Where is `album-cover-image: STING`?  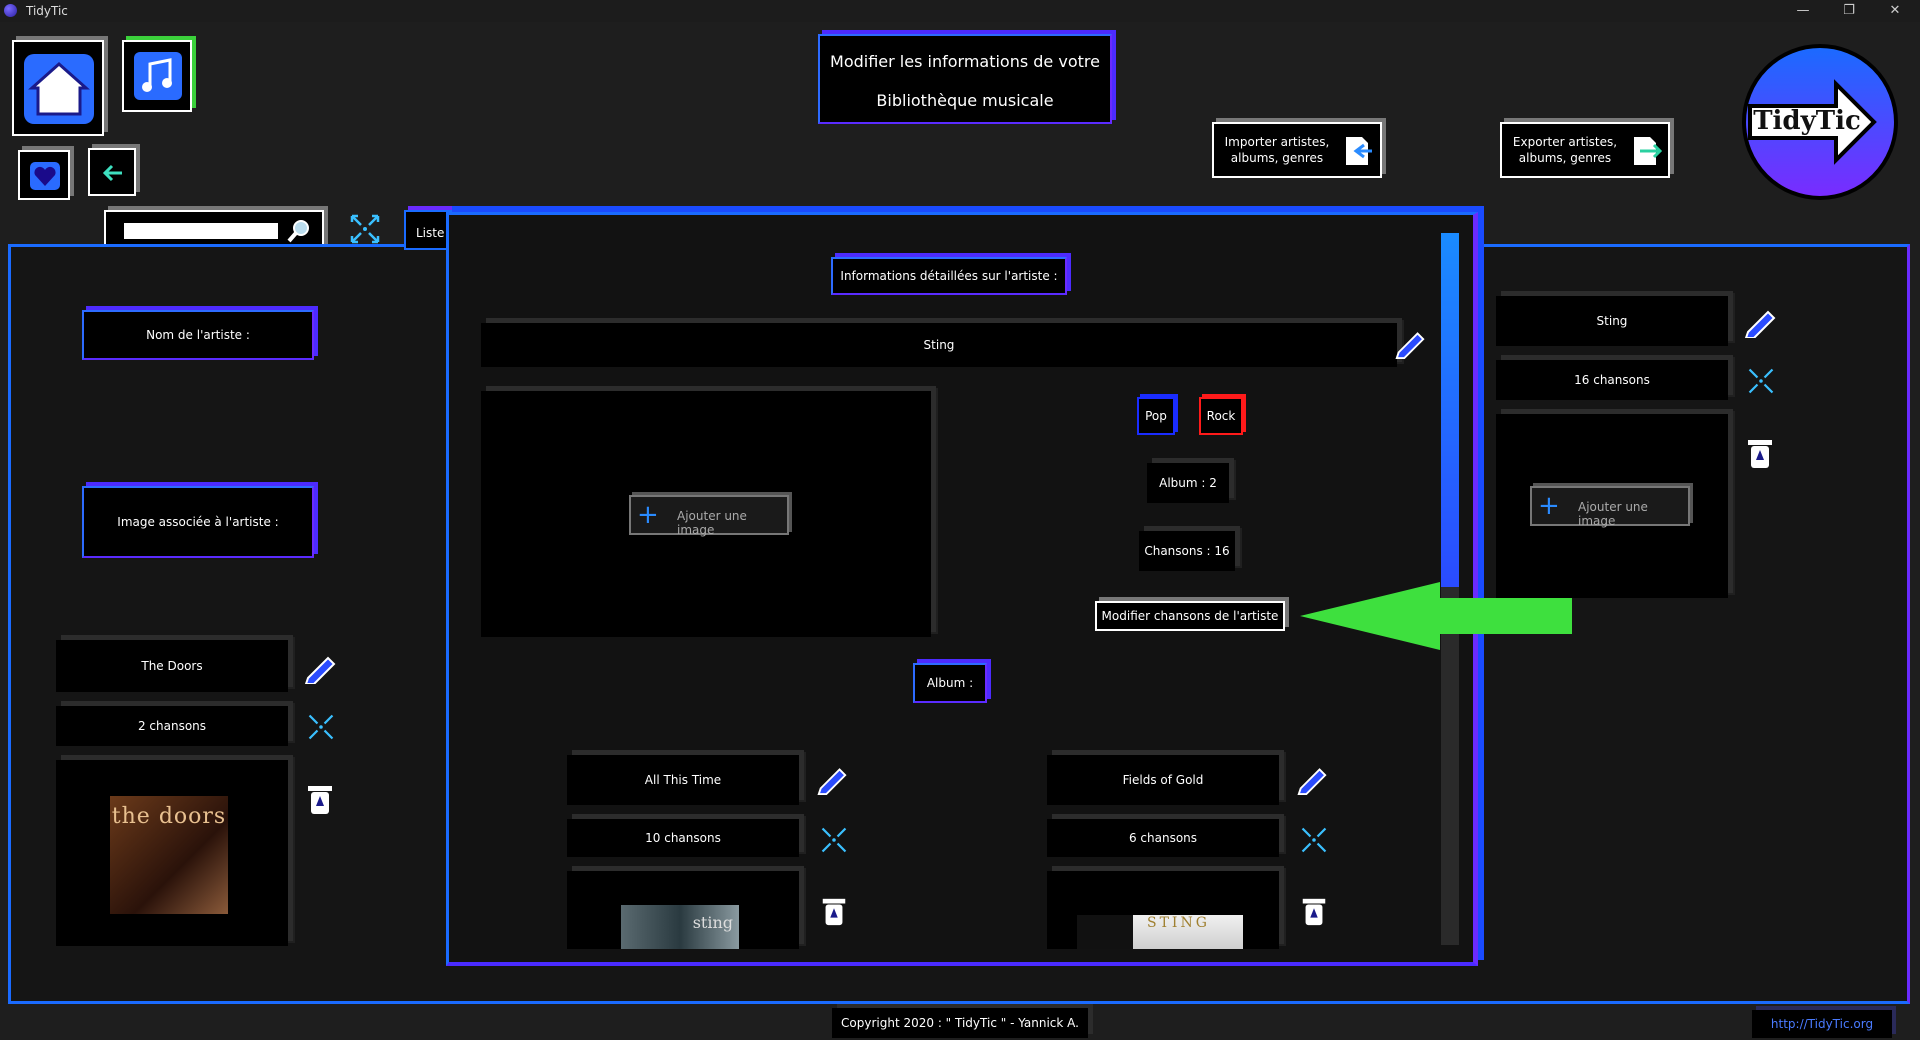 album-cover-image: STING is located at coordinates (1160, 932).